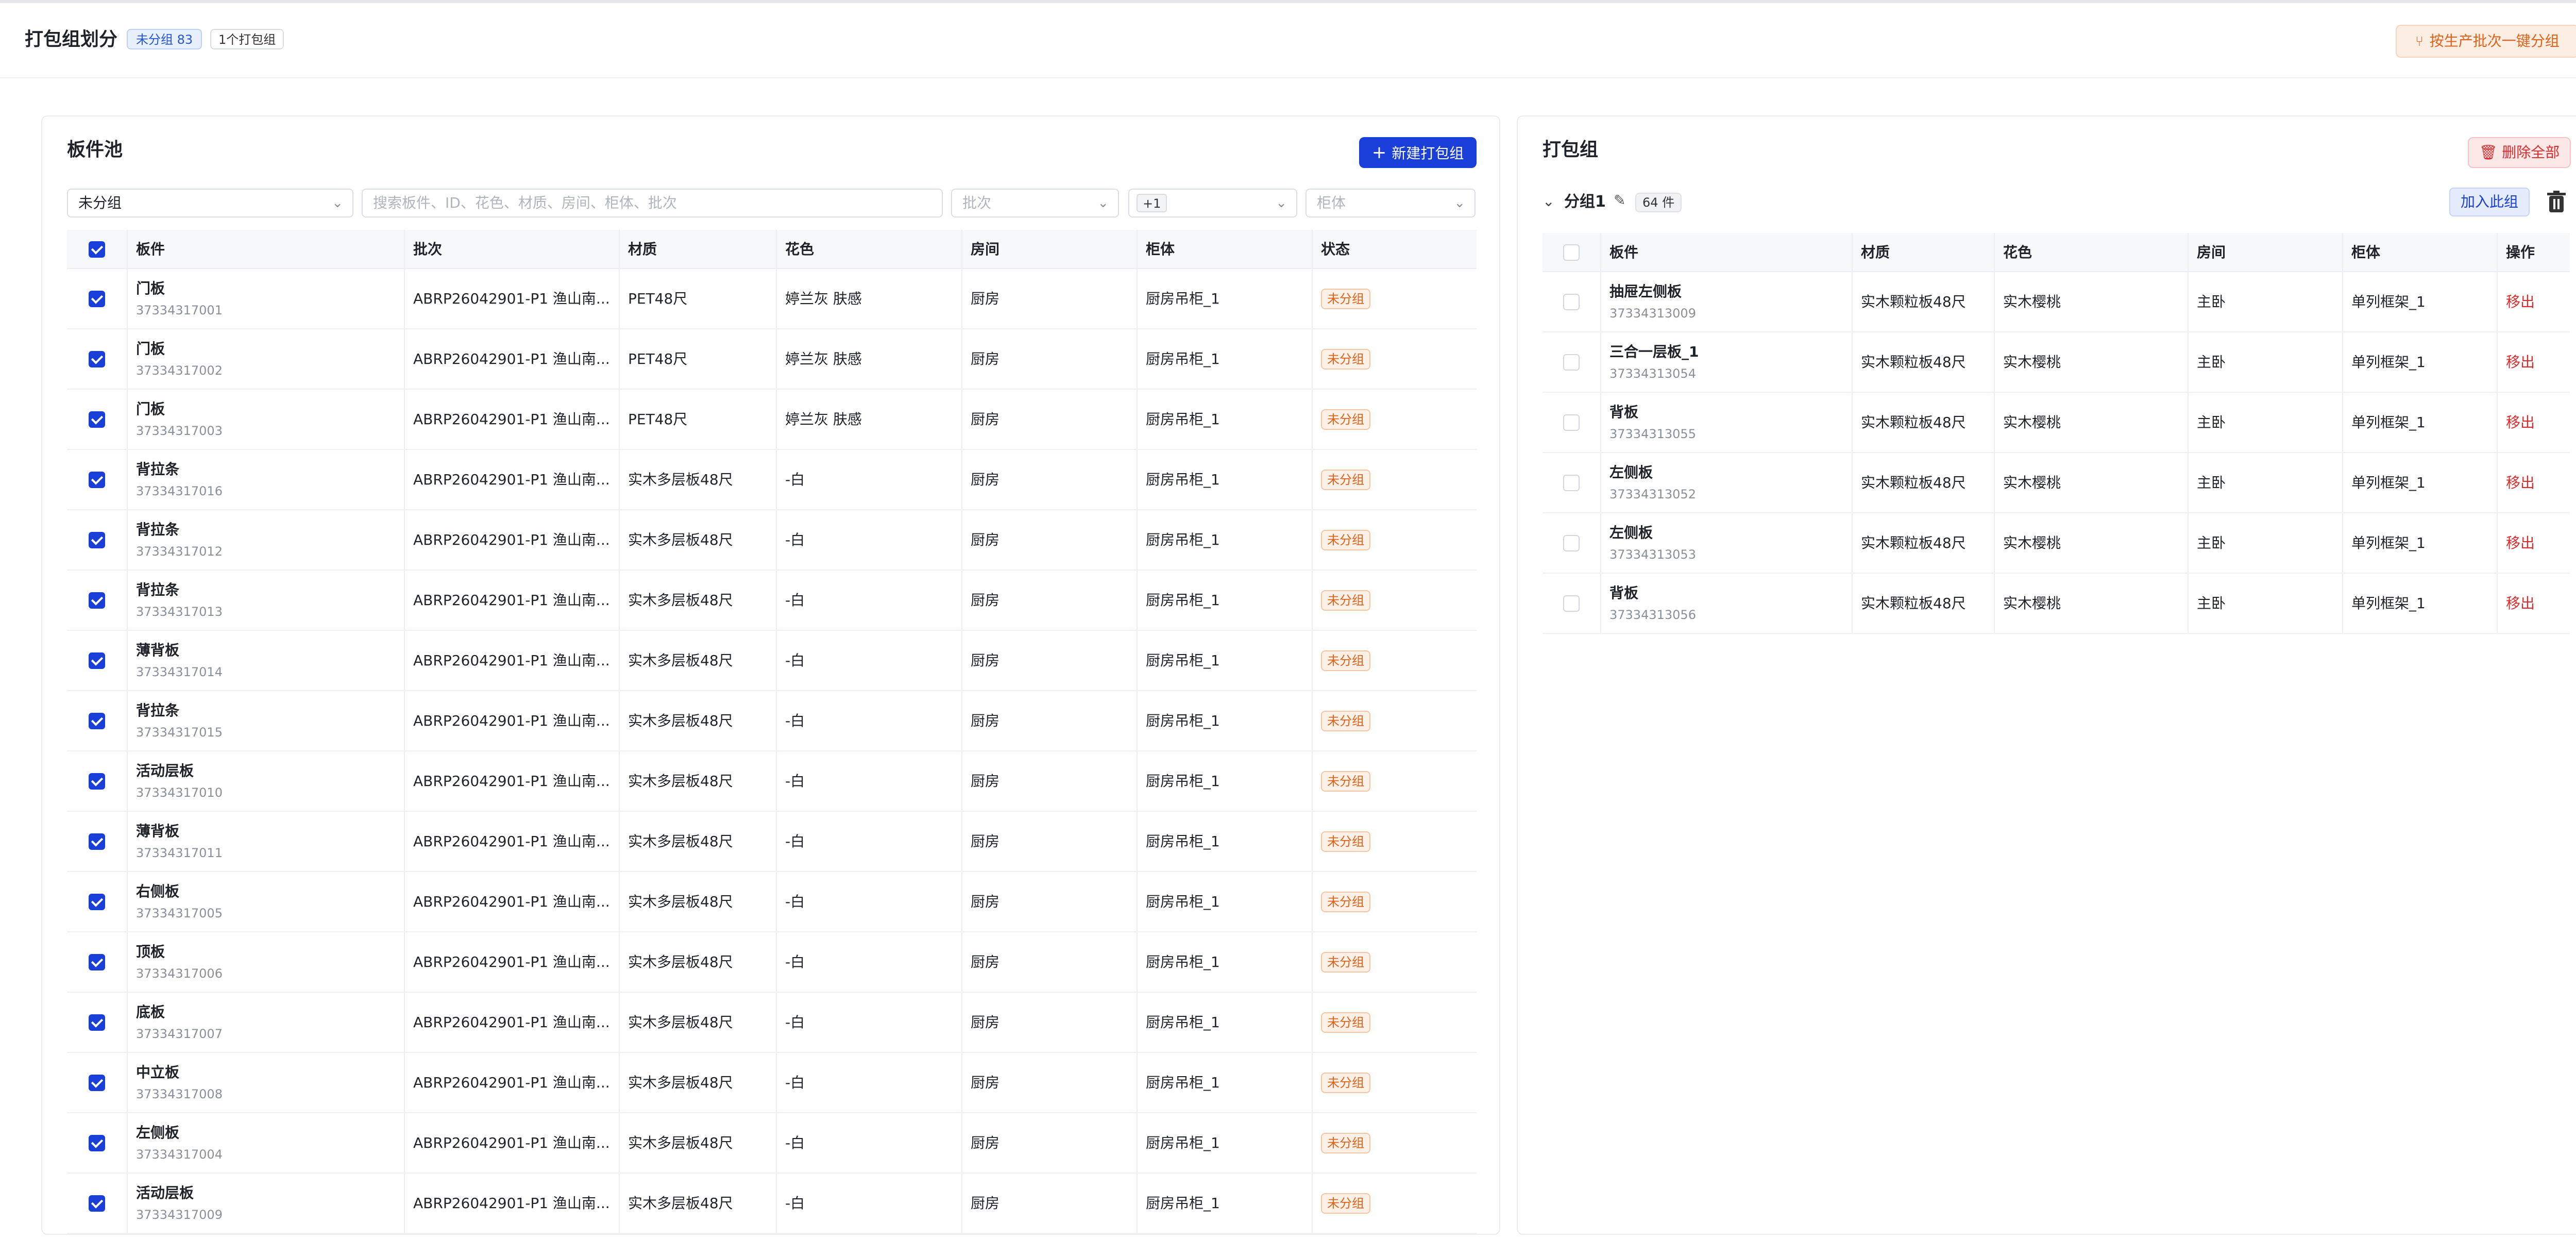  What do you see at coordinates (1631, 472) in the screenshot?
I see `part-name: 左侧板` at bounding box center [1631, 472].